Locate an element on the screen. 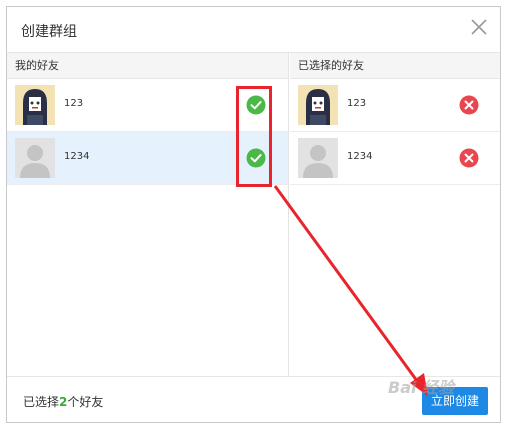 The height and width of the screenshot is (429, 509). friend-row: 1234 is located at coordinates (147, 158).